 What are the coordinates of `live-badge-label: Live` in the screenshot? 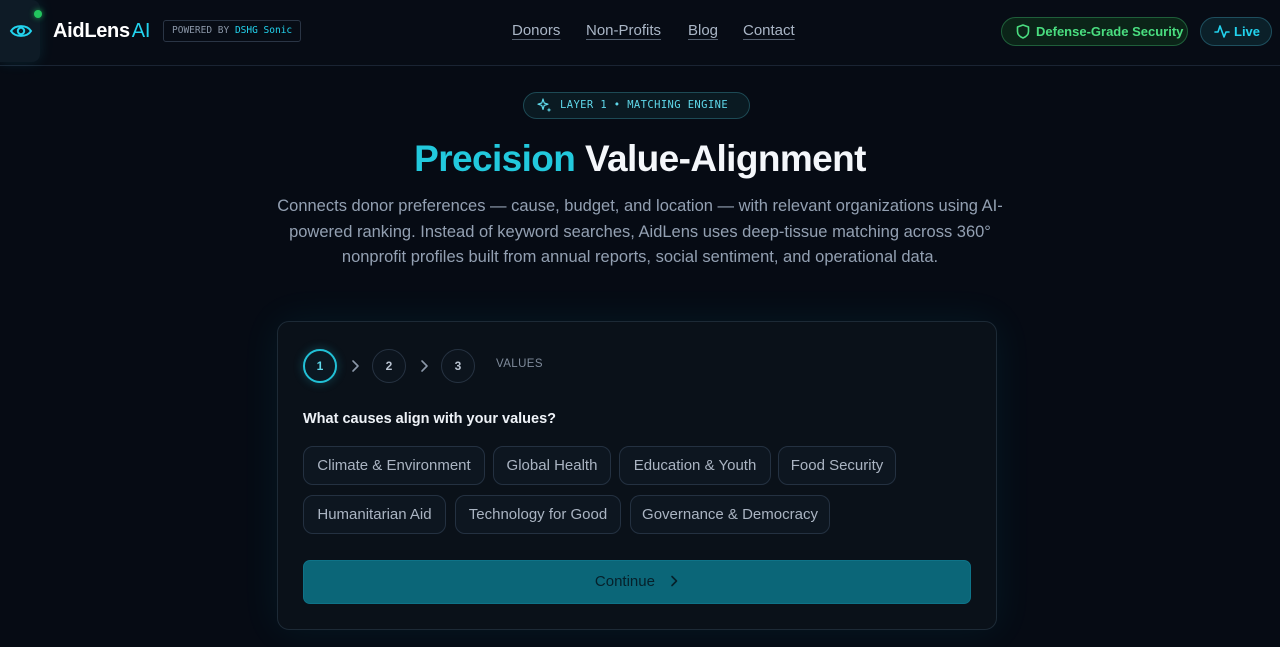 It's located at (1247, 31).